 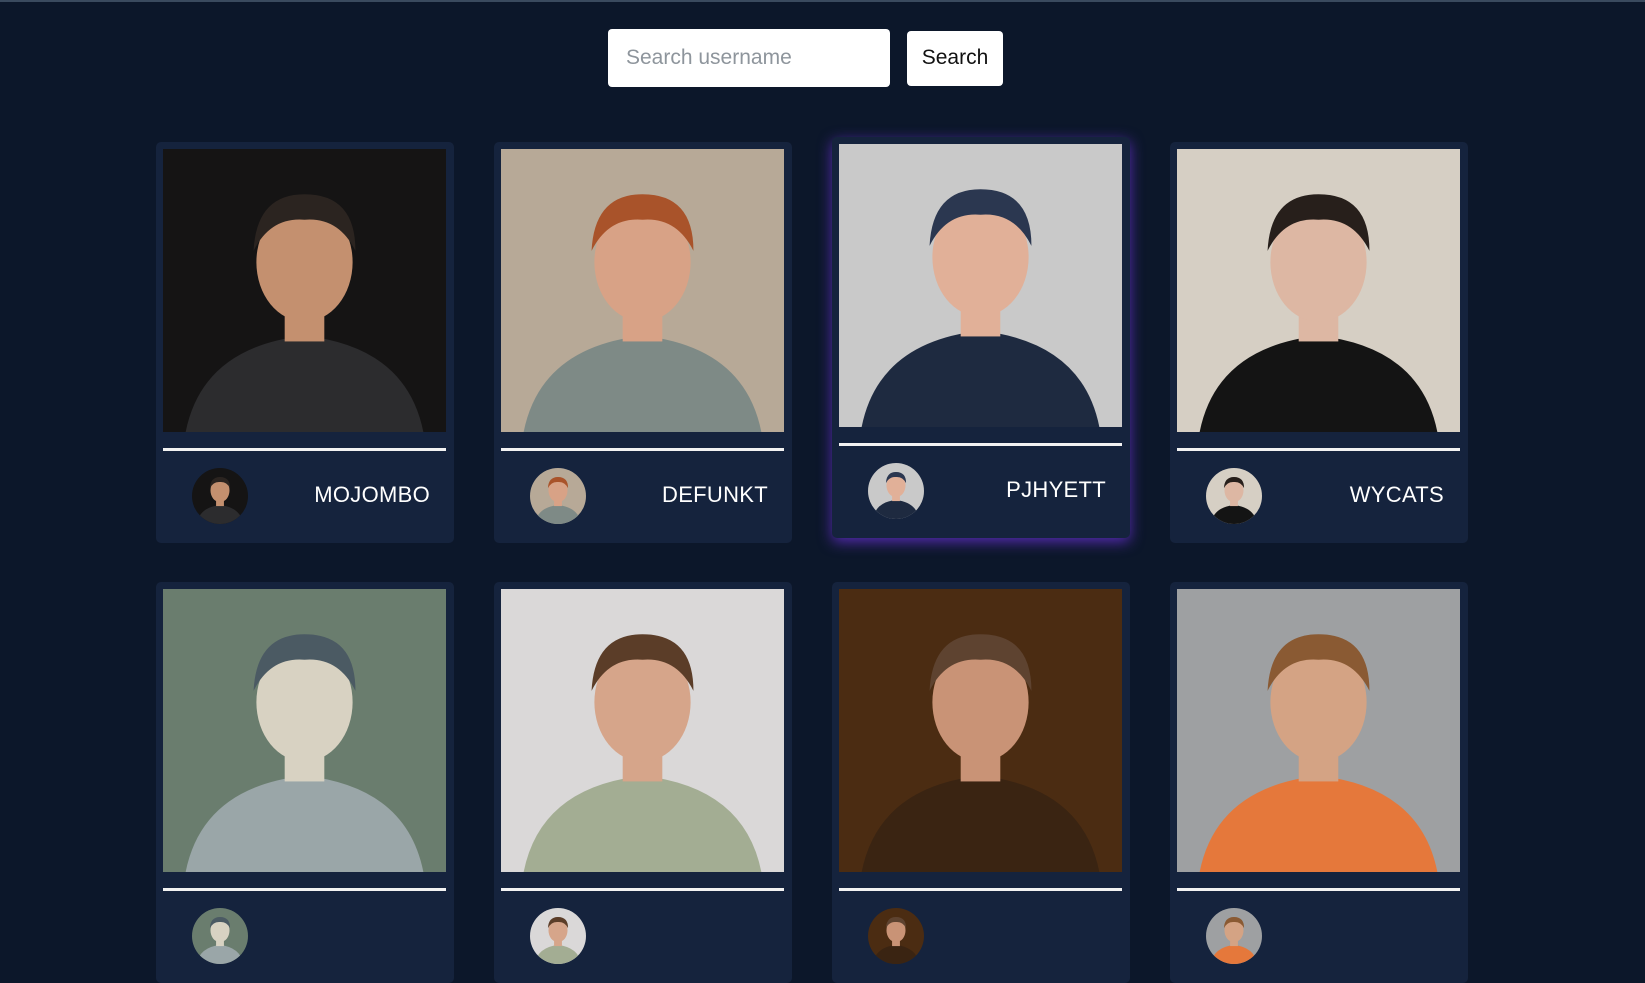 I want to click on username-label: MOJOMBO, so click(x=372, y=494).